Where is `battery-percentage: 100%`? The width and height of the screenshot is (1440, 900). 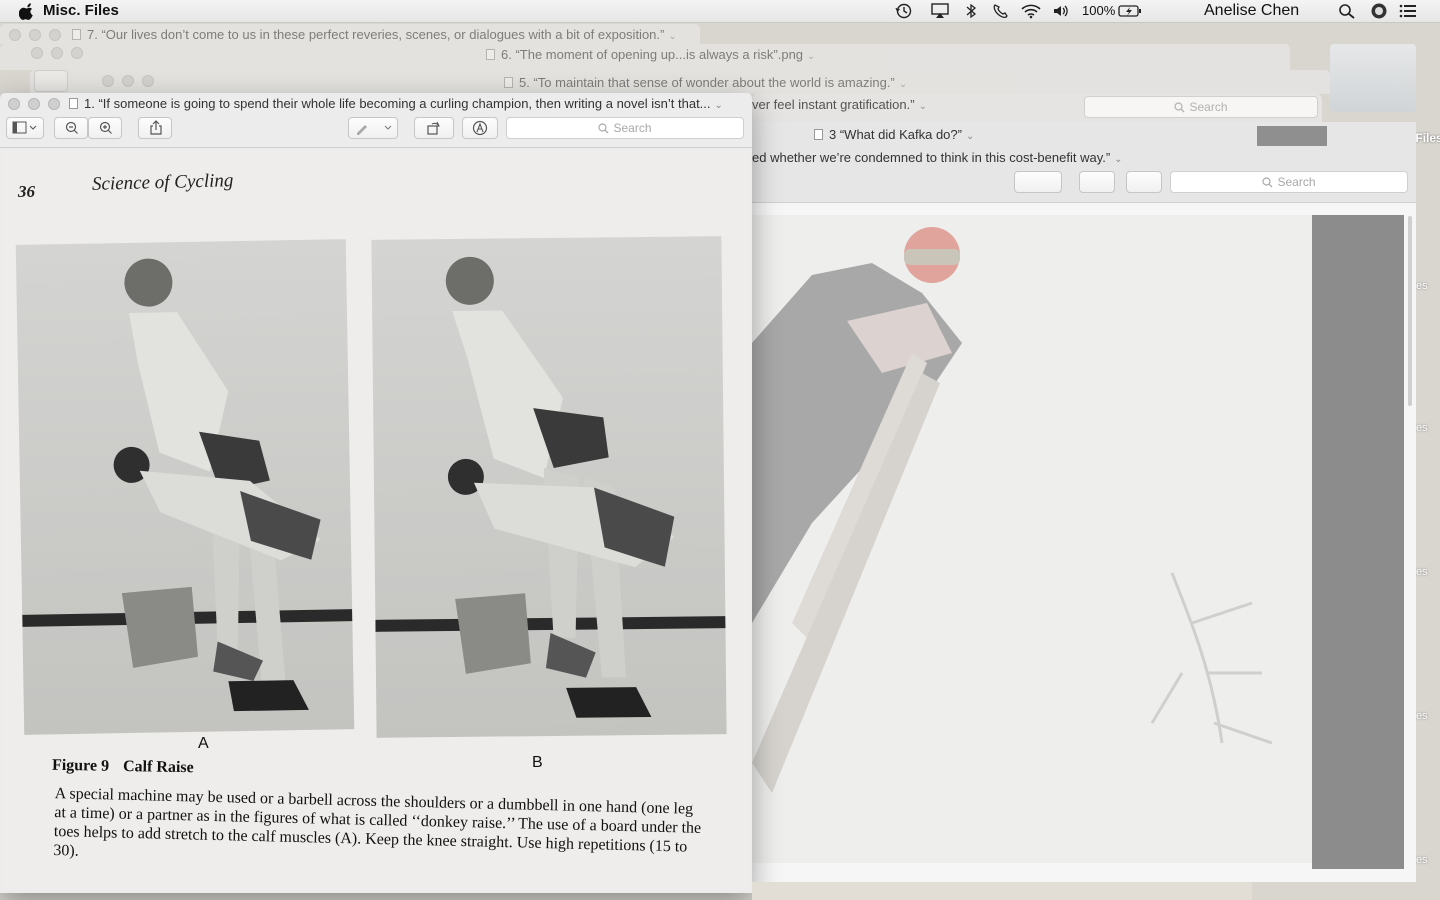
battery-percentage: 100% is located at coordinates (1098, 10).